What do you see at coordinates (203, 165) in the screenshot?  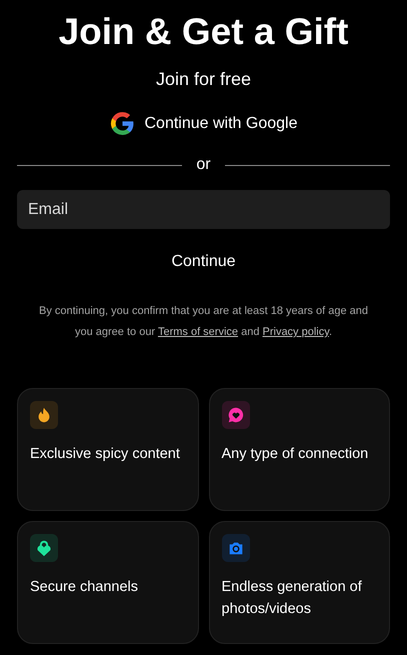 I see `divider-label: or` at bounding box center [203, 165].